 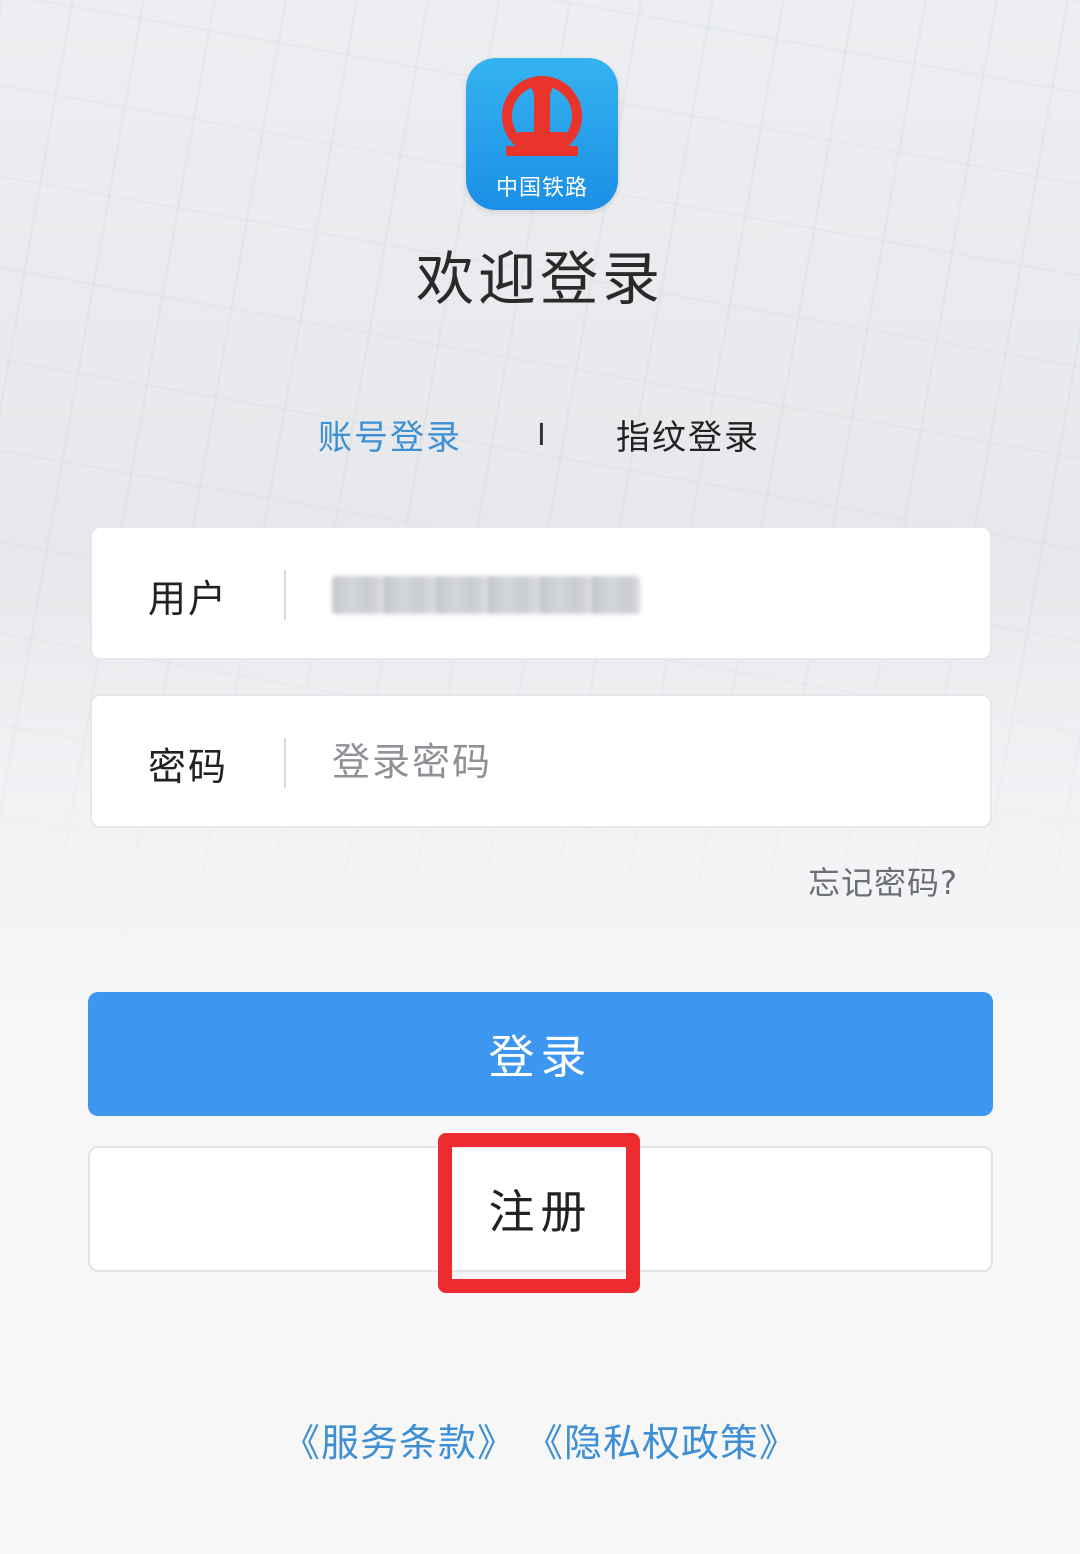 I want to click on login-button: 登录, so click(x=540, y=1054).